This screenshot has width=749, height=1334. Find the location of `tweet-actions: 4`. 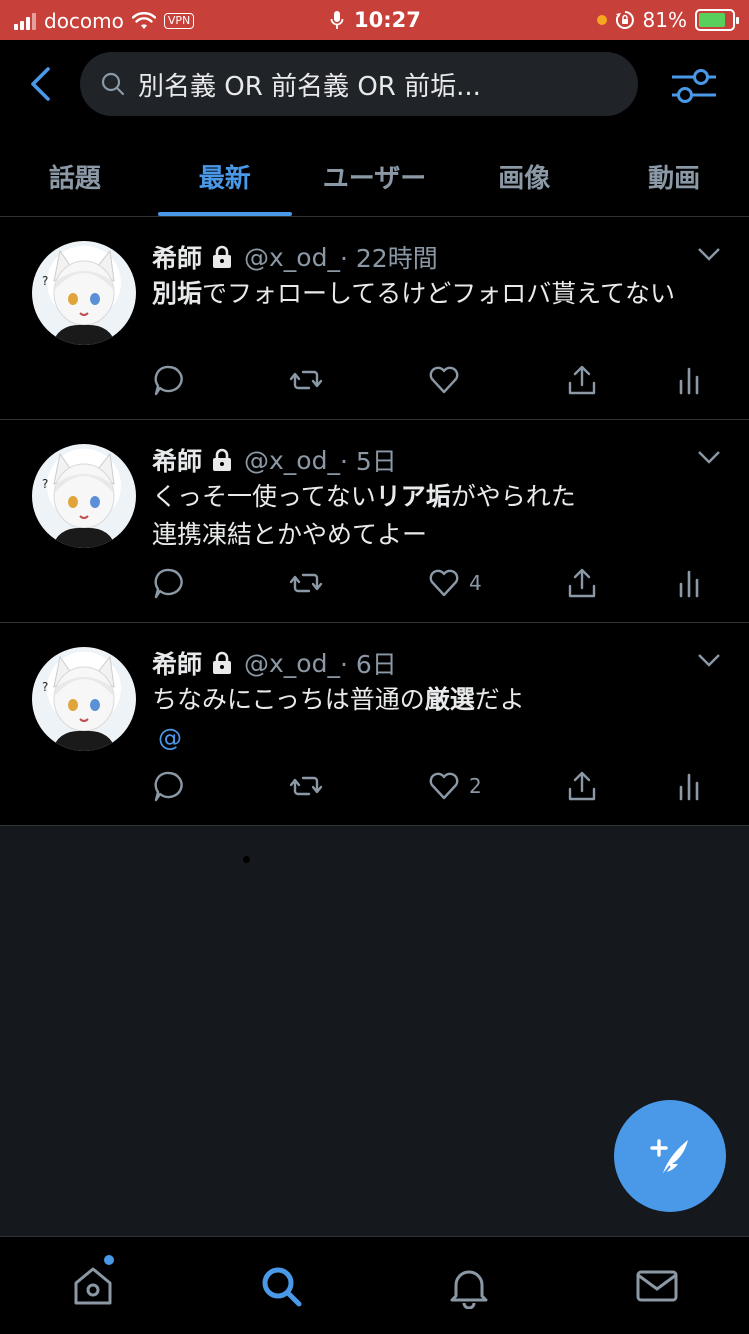

tweet-actions: 4 is located at coordinates (432, 586).